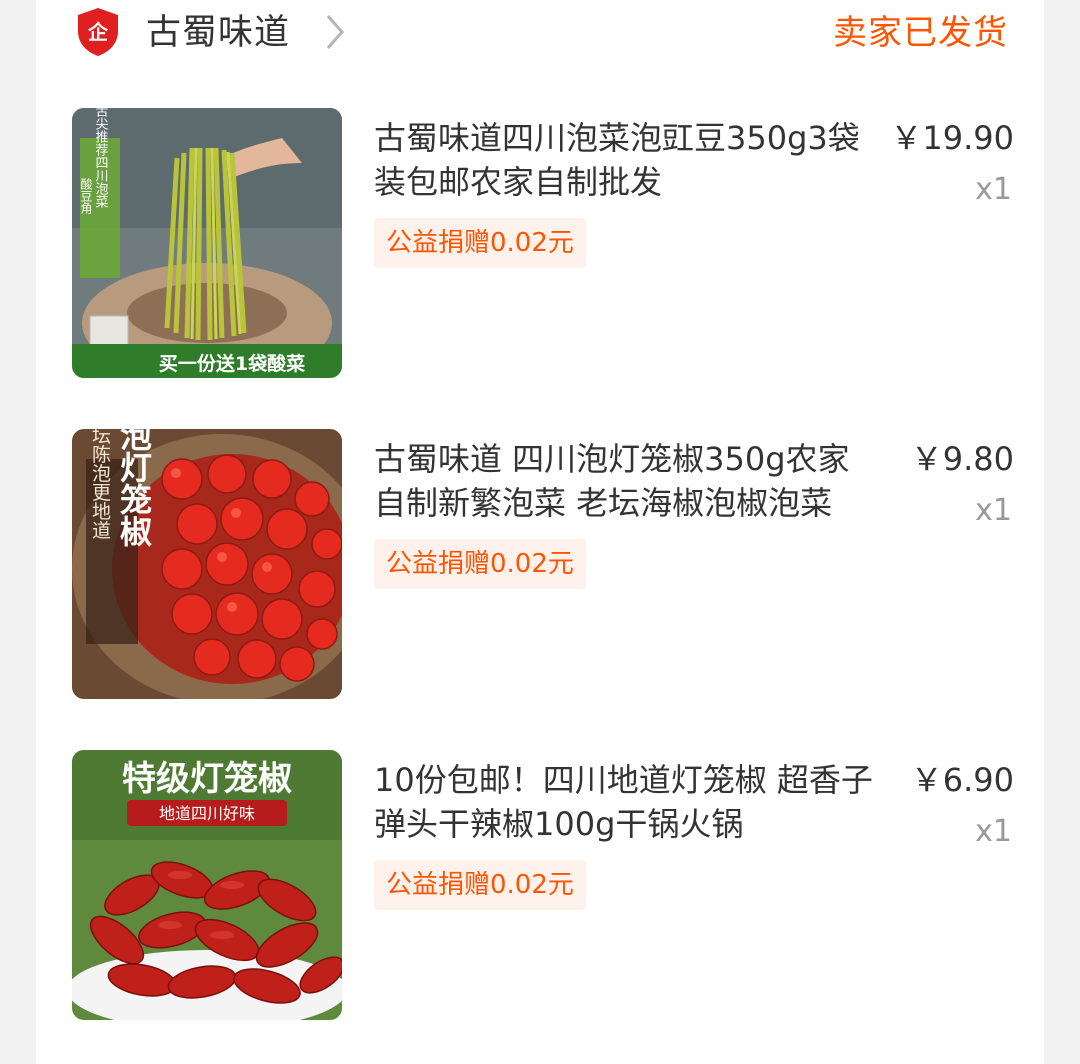 The width and height of the screenshot is (1080, 1064). I want to click on shop-logo-text: 企, so click(98, 32).